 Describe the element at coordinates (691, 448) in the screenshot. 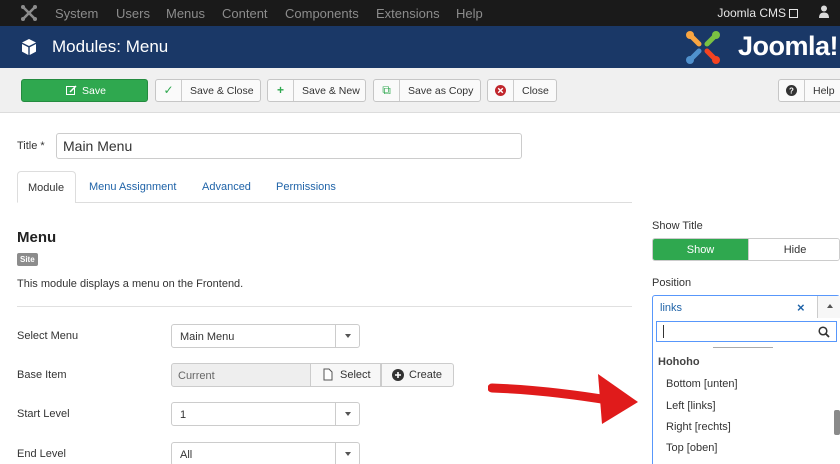

I see `option-top: Top [oben]` at that location.